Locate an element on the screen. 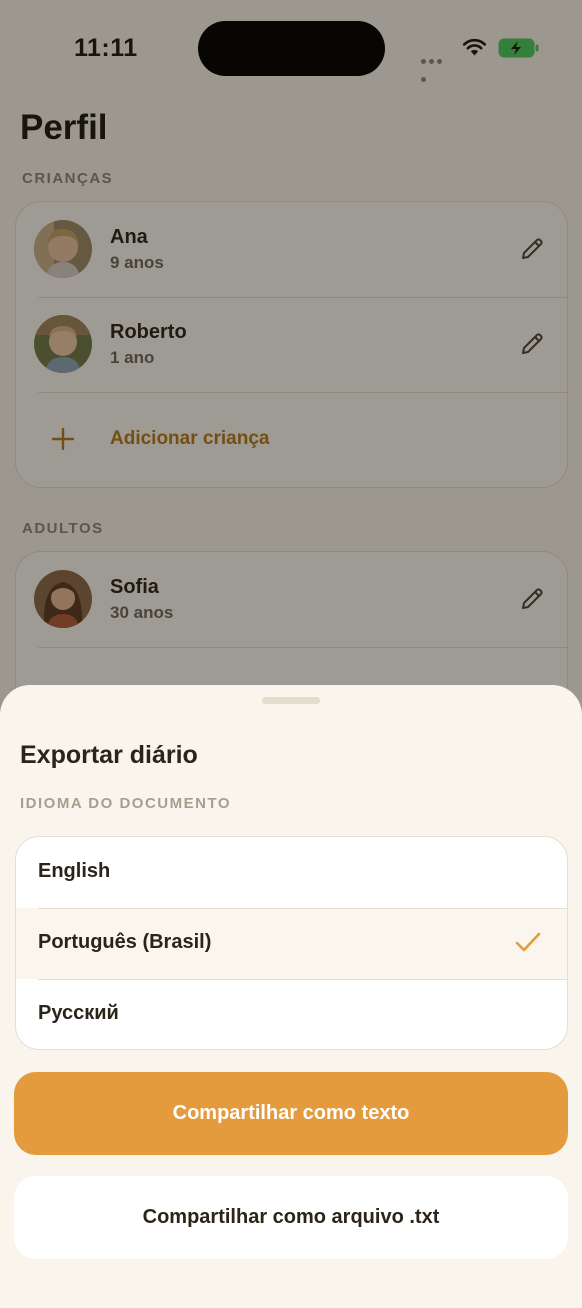 The width and height of the screenshot is (582, 1308). share-as-file-button: Compartilhar como arquivo .txt is located at coordinates (291, 1217).